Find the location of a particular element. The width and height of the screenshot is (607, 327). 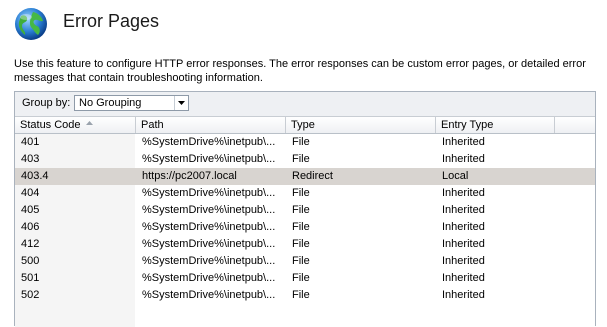

chevron-down-icon is located at coordinates (181, 103).